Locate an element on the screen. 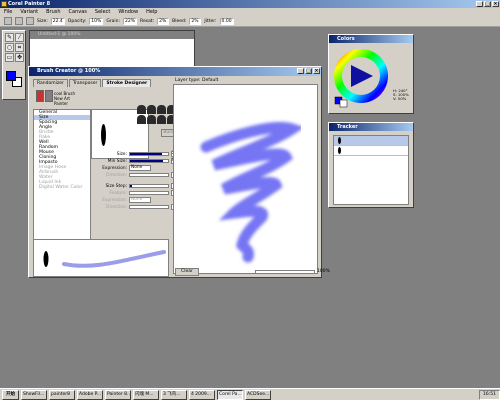  expression2-control: Expression: None is located at coordinates (124, 200).